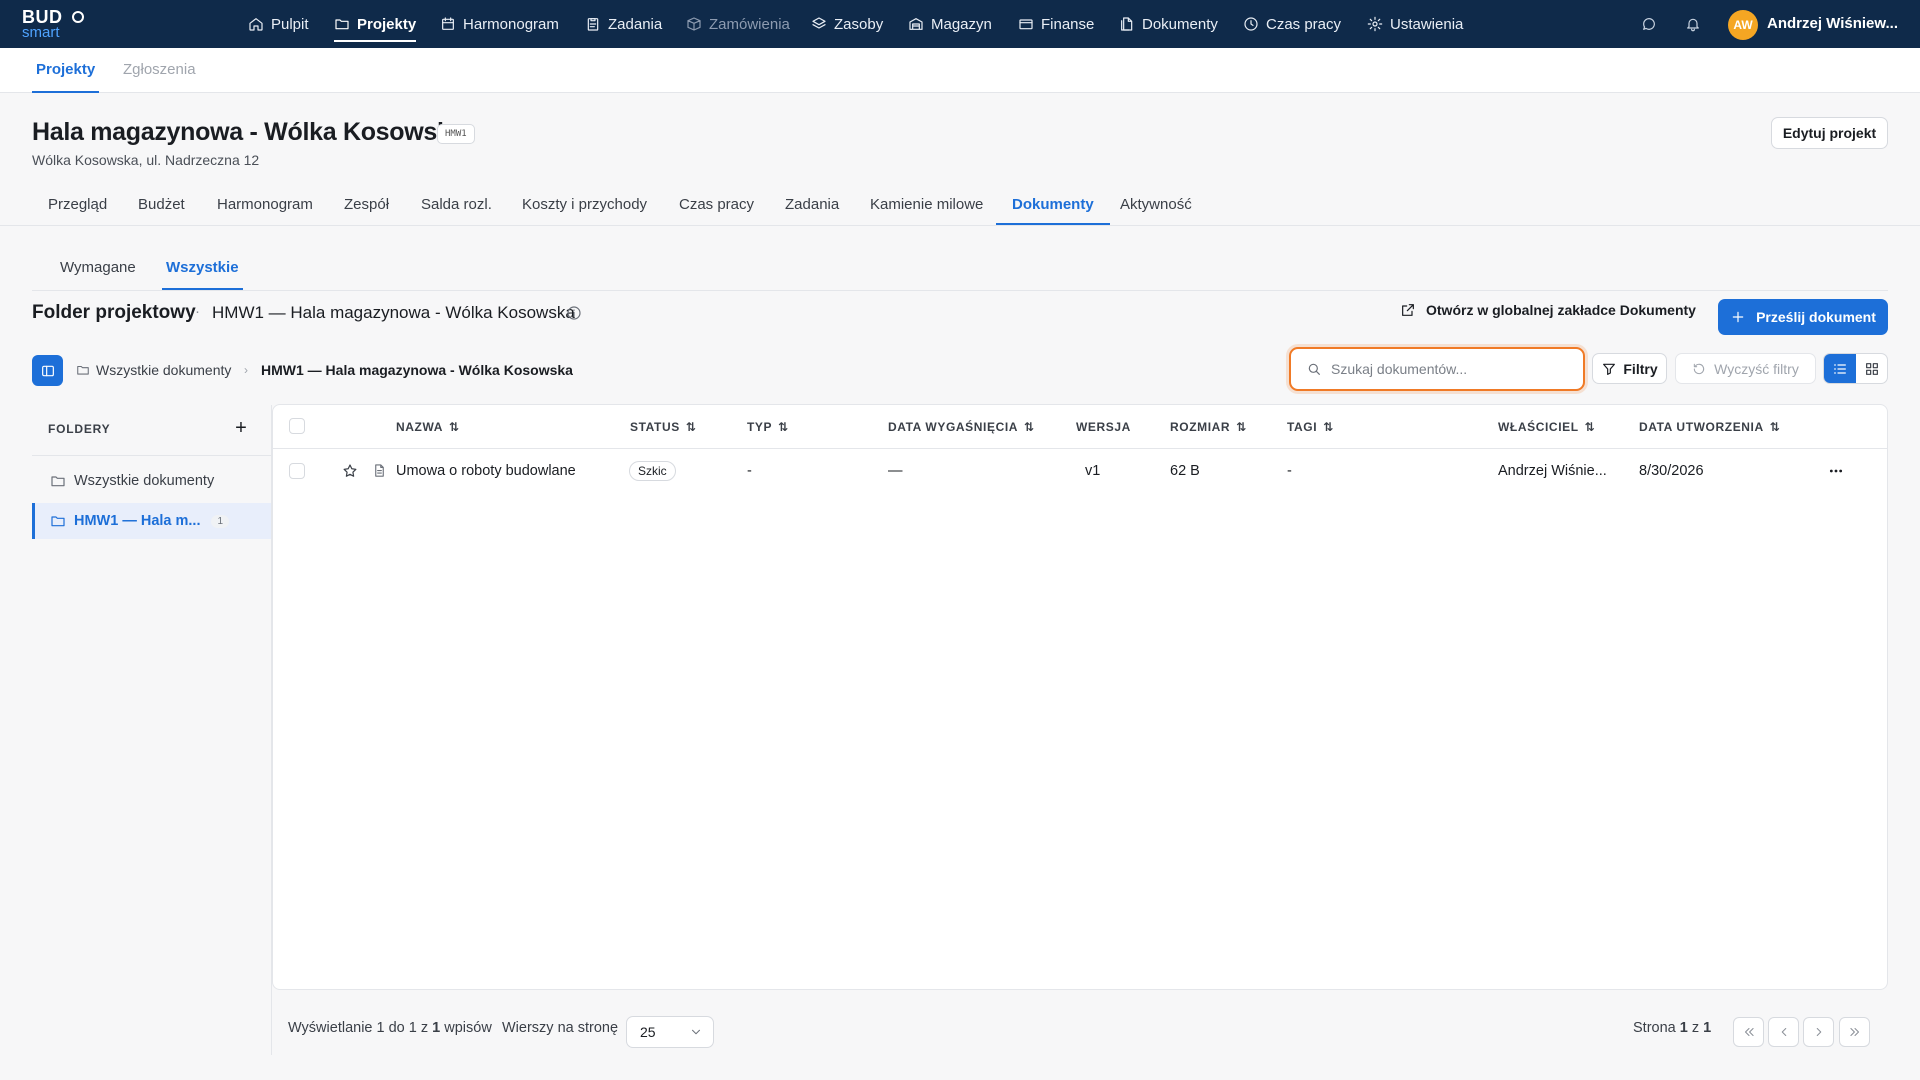 Image resolution: width=1920 pixels, height=1080 pixels. I want to click on rows-per-page-value: 25, so click(648, 1032).